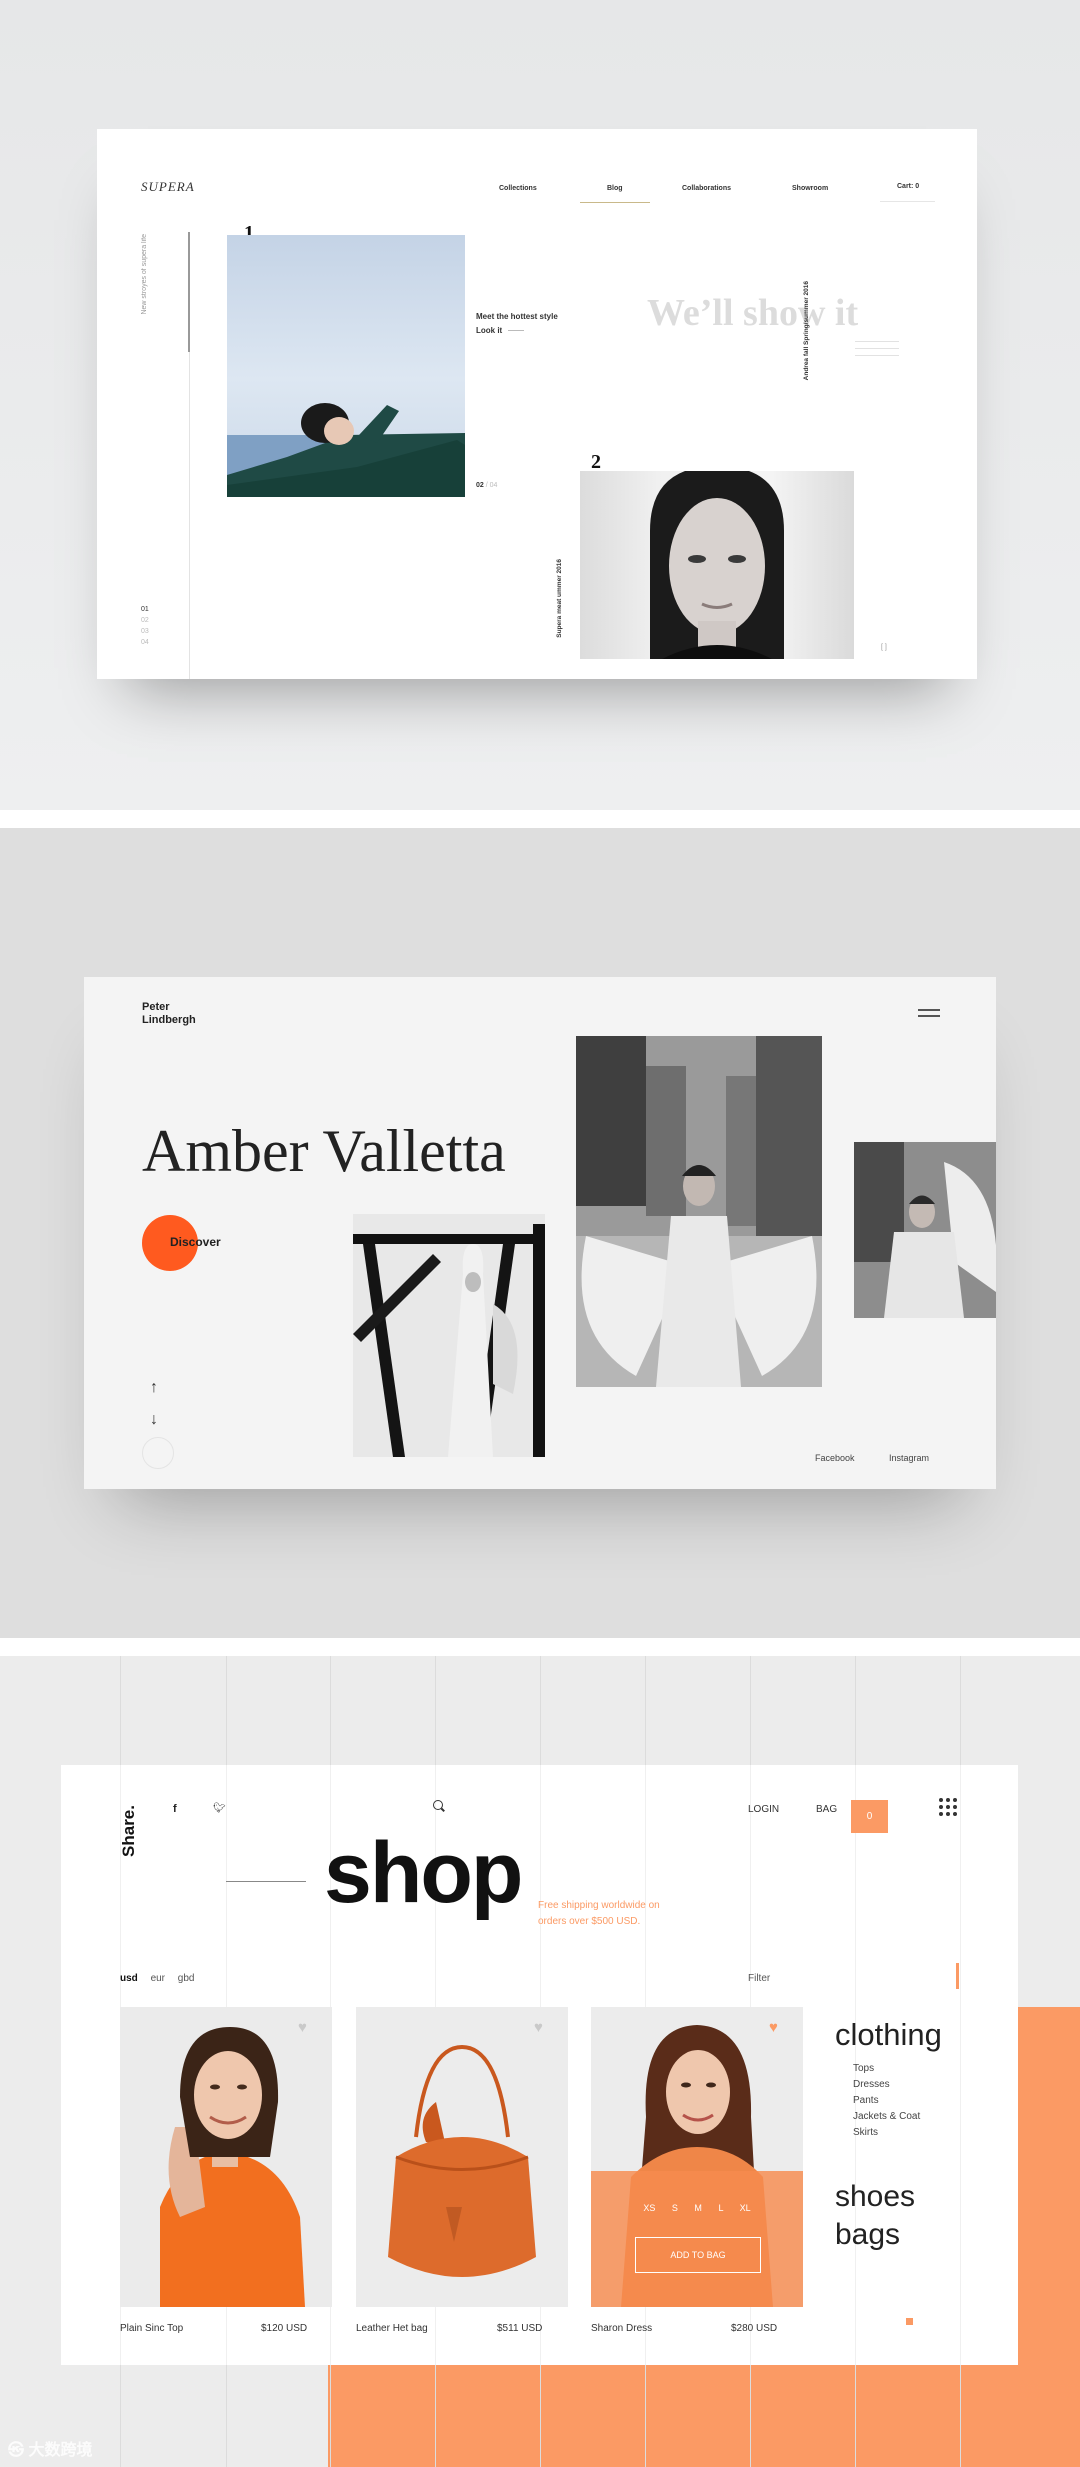  What do you see at coordinates (520, 2328) in the screenshot?
I see `product-price: $511 USD` at bounding box center [520, 2328].